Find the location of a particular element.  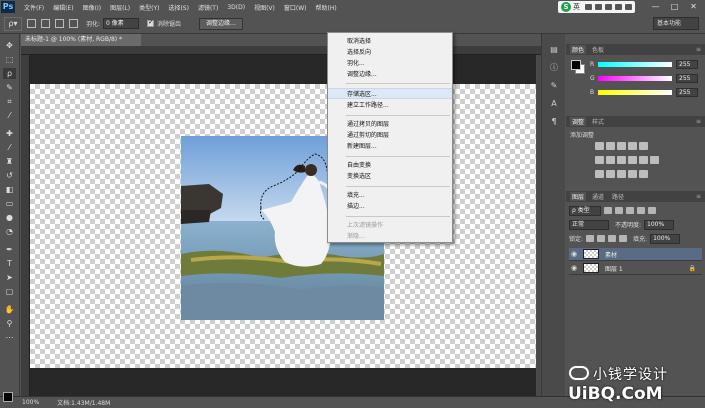

menu-item-layer-via-cut: 通过剪切的图层 is located at coordinates (390, 135).